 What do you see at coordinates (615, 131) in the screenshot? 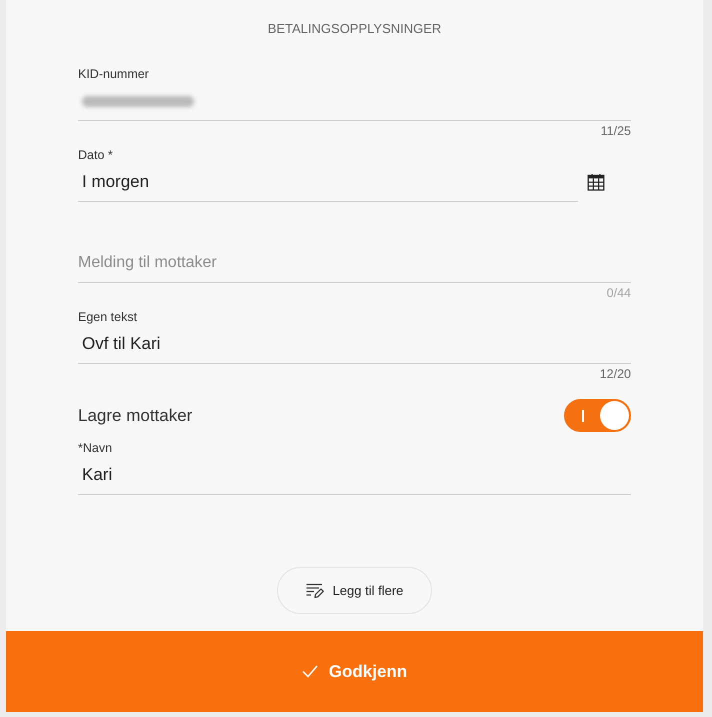
I see `character-counter: 11/25` at bounding box center [615, 131].